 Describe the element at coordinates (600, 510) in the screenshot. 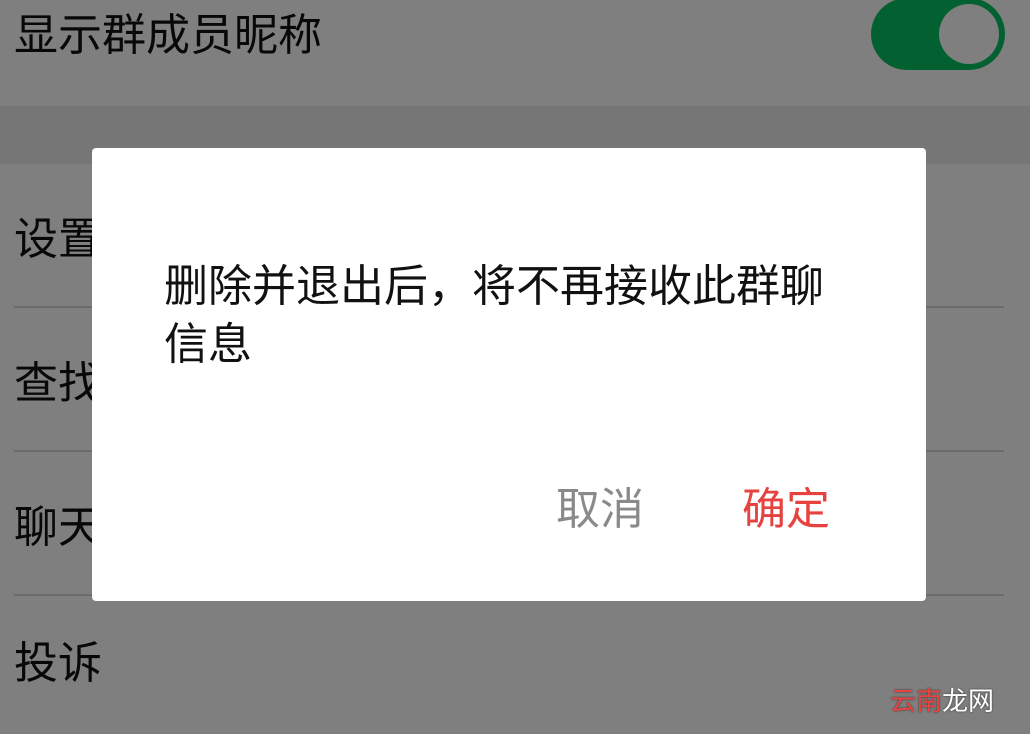

I see `cancel-button: 取消` at that location.